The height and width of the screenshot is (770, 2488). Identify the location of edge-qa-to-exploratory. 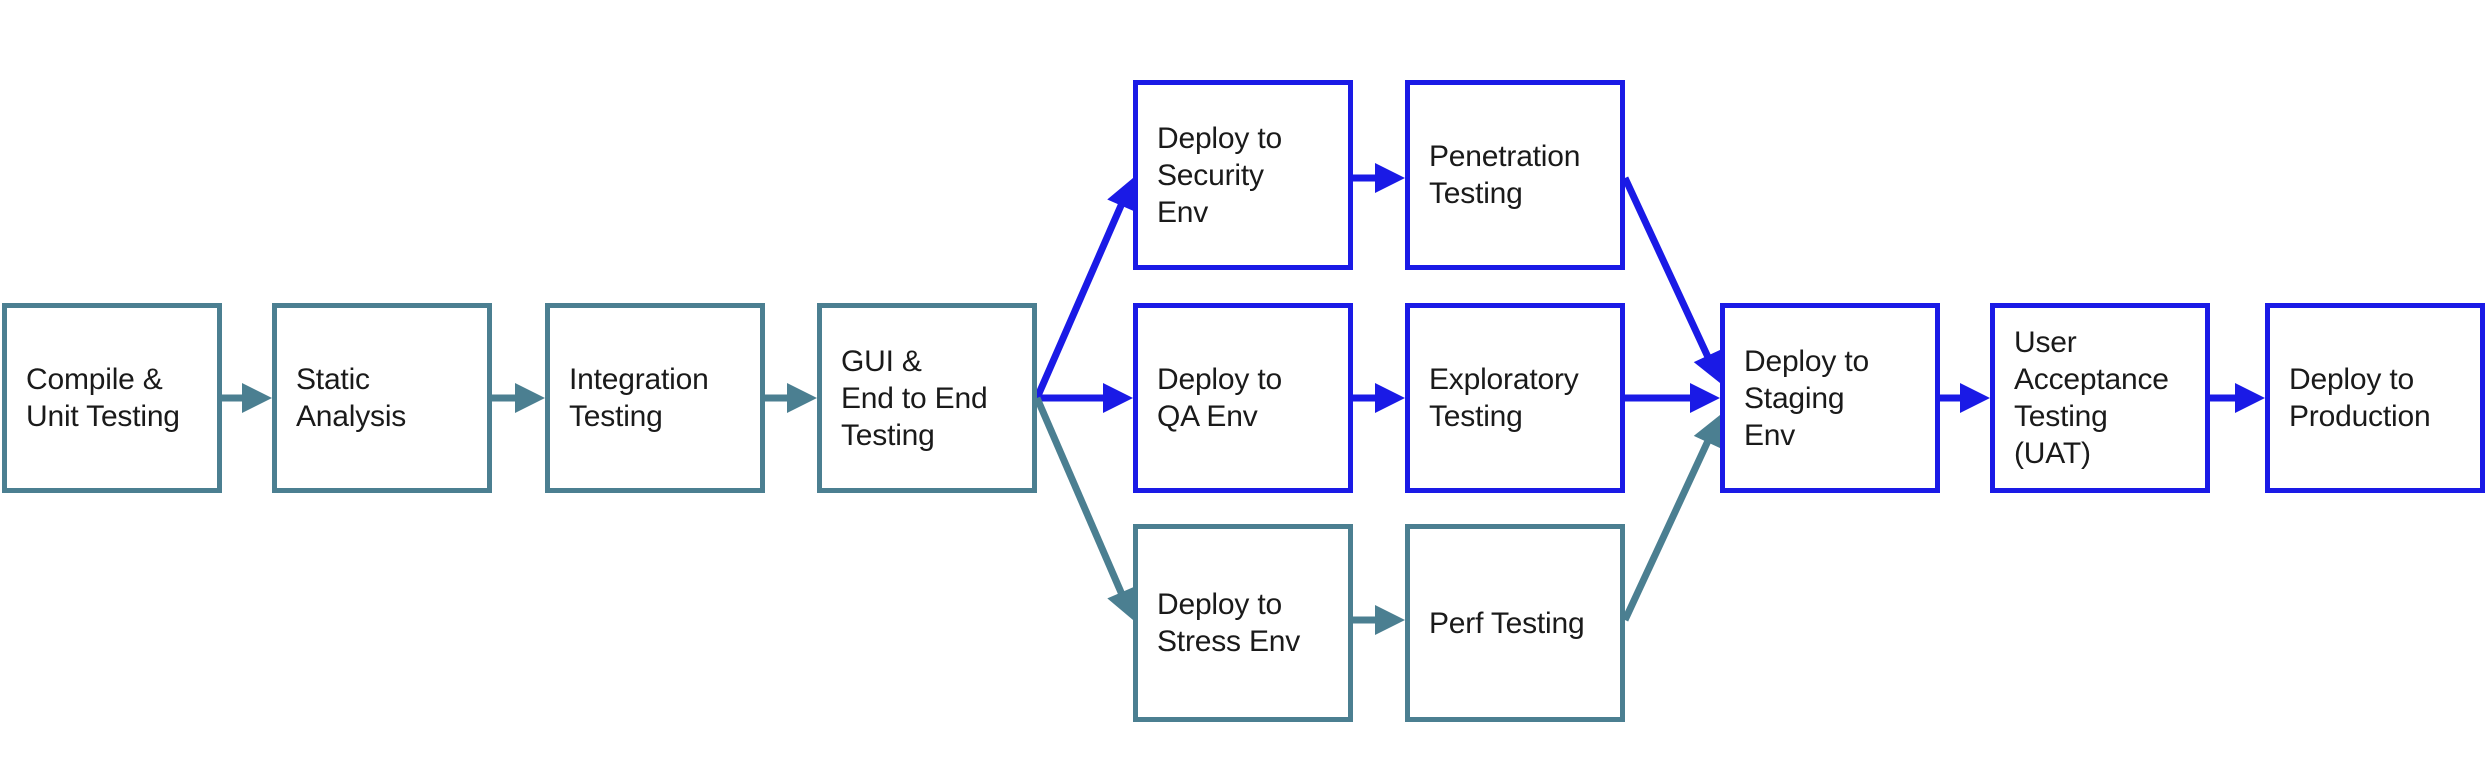
(1379, 398).